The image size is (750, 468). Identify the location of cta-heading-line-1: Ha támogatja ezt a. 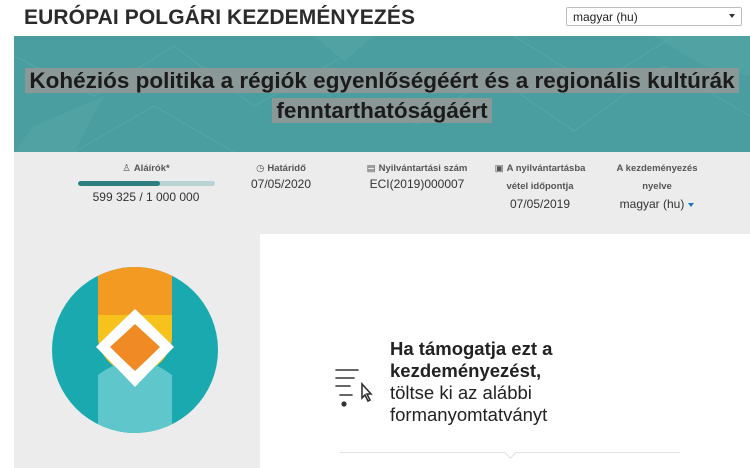
(471, 348).